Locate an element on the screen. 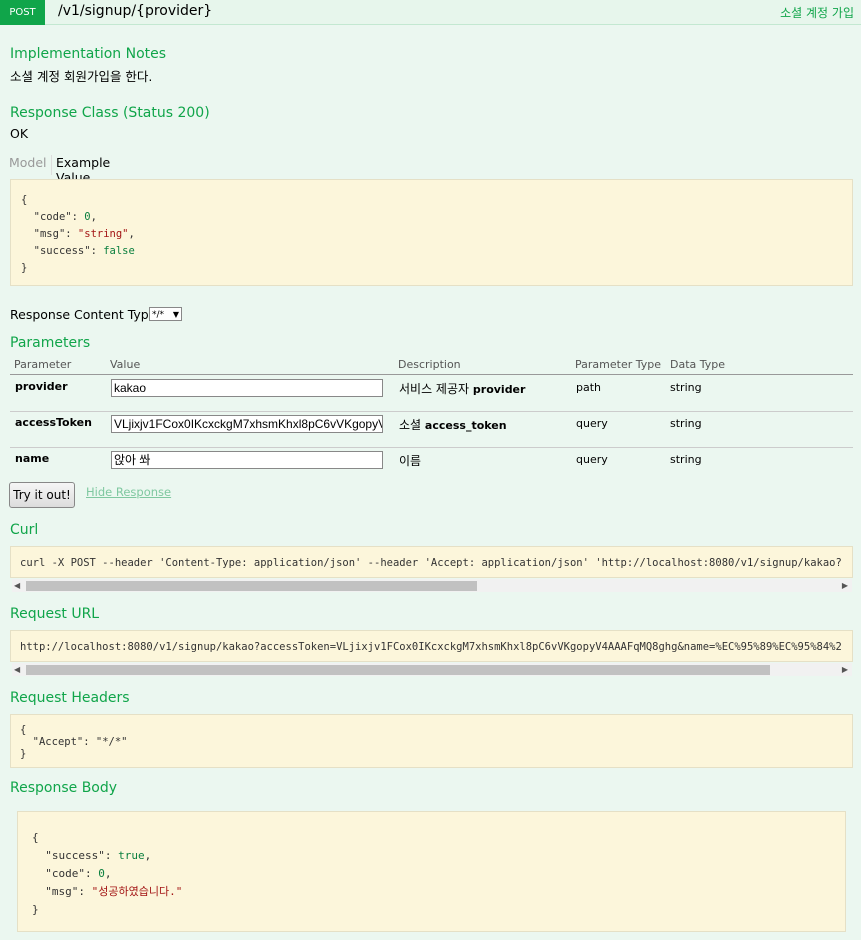 The image size is (861, 940). implementation-notes-text: 소셜 계정 회원가입을 한다. is located at coordinates (81, 76).